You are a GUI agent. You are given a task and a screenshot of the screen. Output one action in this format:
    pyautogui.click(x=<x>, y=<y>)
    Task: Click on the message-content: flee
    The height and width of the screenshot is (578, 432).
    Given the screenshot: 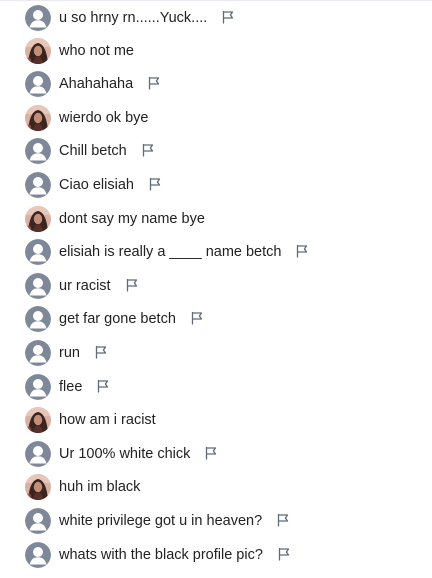 What is the action you would take?
    pyautogui.click(x=84, y=387)
    